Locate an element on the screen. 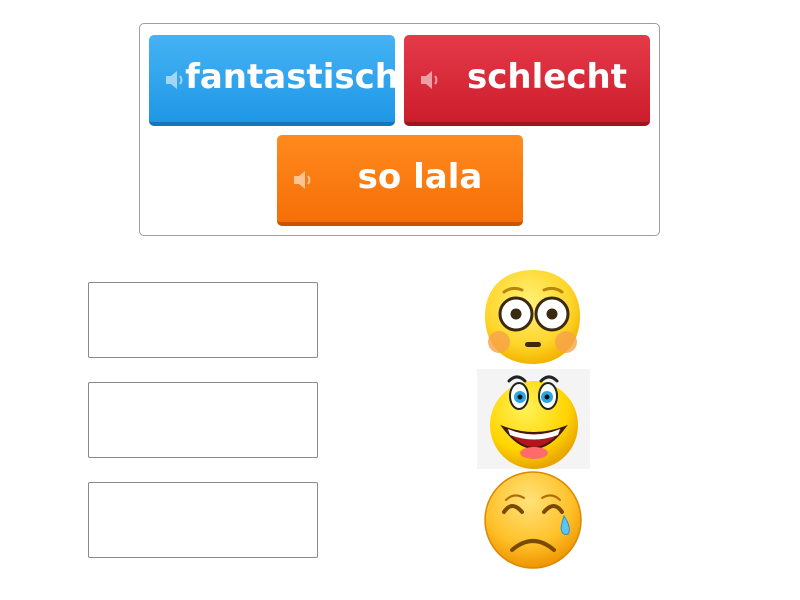 The height and width of the screenshot is (600, 800). tile-so-lala: so lala is located at coordinates (400, 180).